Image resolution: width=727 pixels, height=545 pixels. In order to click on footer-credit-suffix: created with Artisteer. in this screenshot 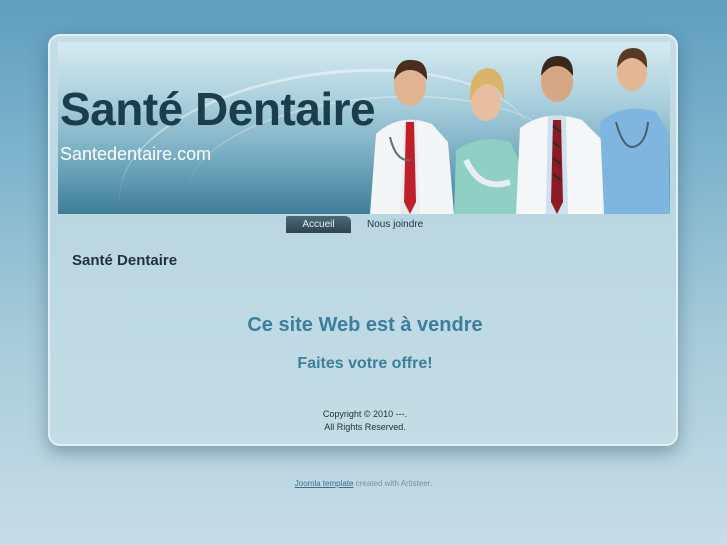, I will do `click(393, 483)`.